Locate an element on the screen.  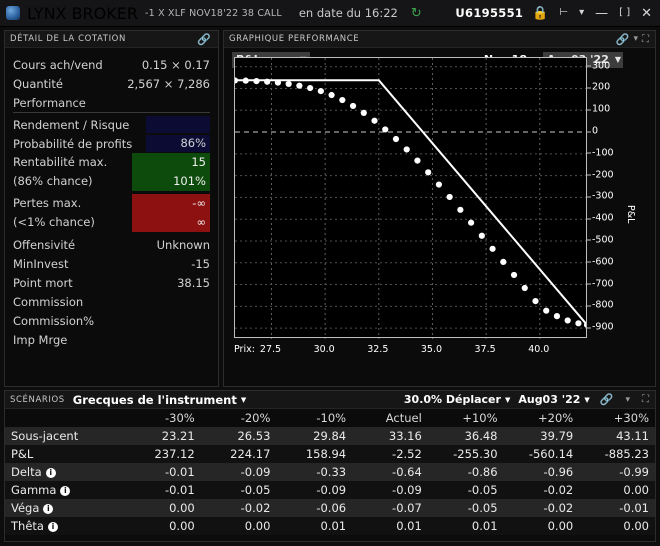
pertes-label-2: (<1% chance) is located at coordinates (54, 222).